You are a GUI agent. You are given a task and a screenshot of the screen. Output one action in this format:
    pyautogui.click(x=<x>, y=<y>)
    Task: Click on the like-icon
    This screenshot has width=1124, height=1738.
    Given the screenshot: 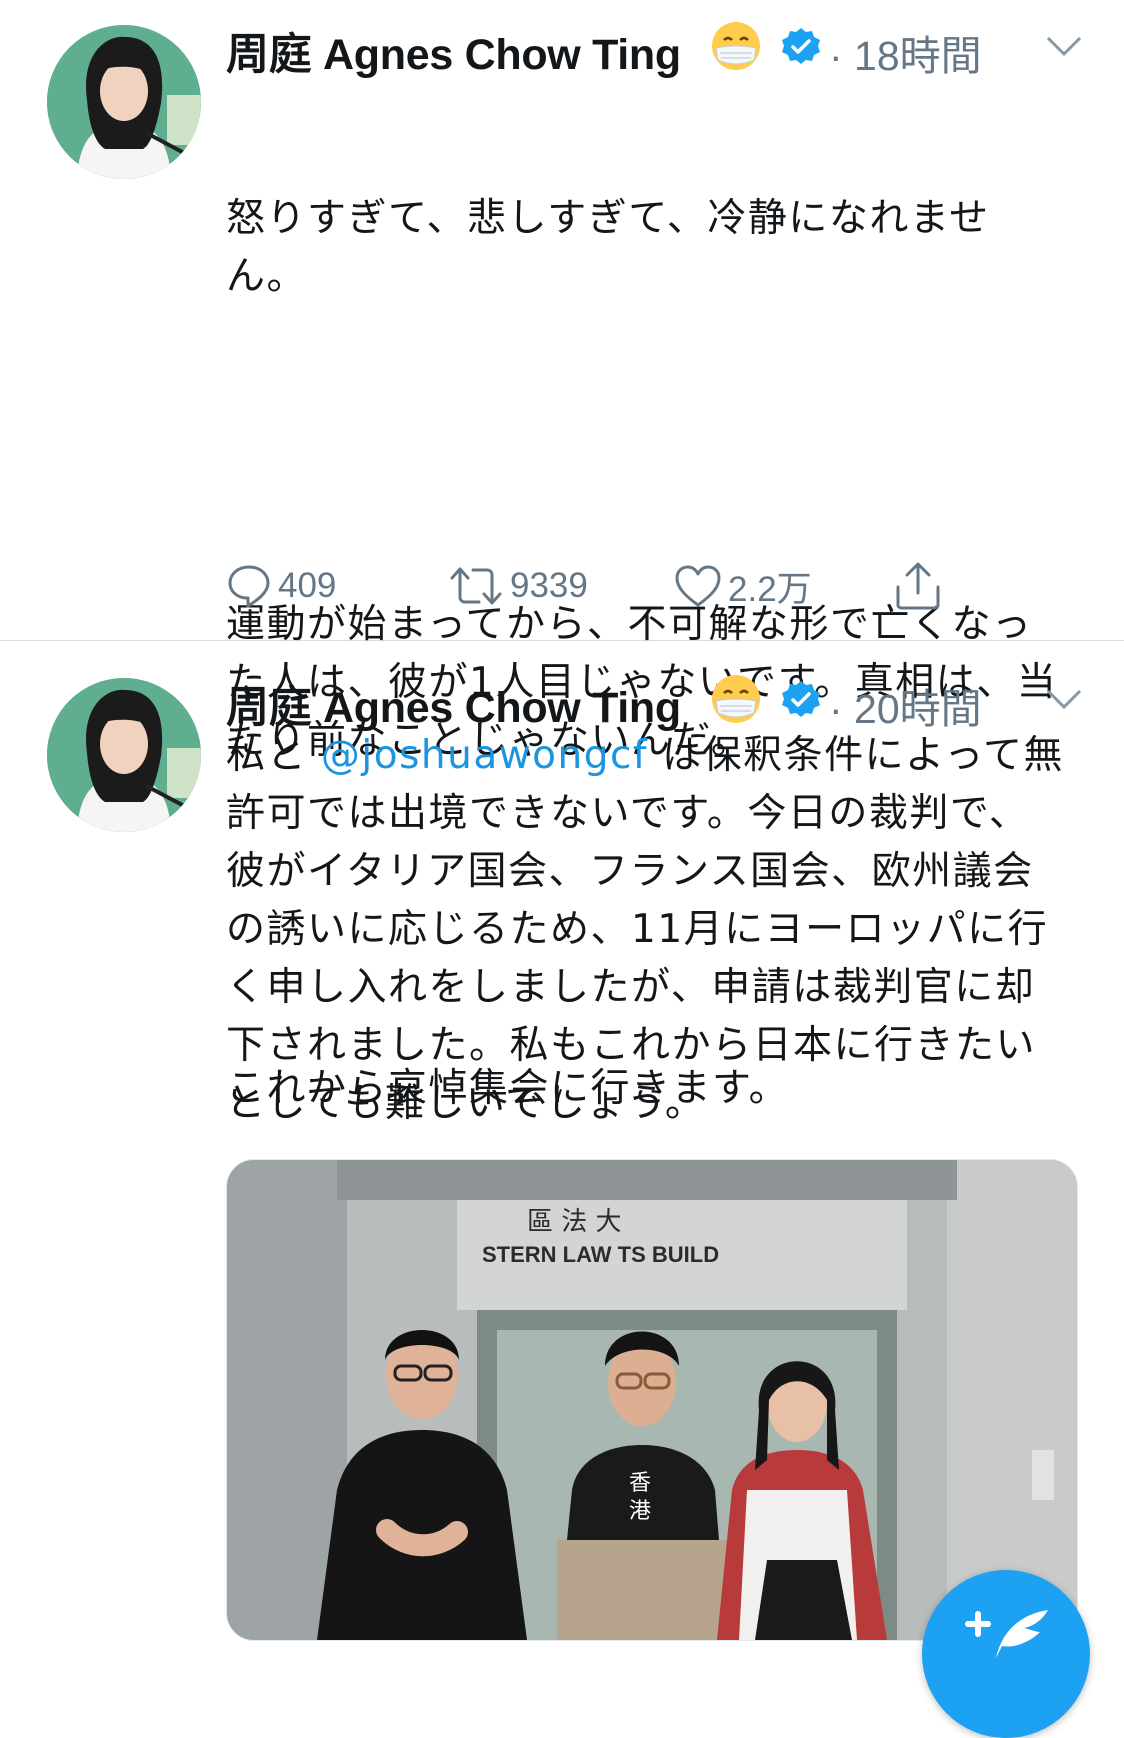 What is the action you would take?
    pyautogui.click(x=698, y=586)
    